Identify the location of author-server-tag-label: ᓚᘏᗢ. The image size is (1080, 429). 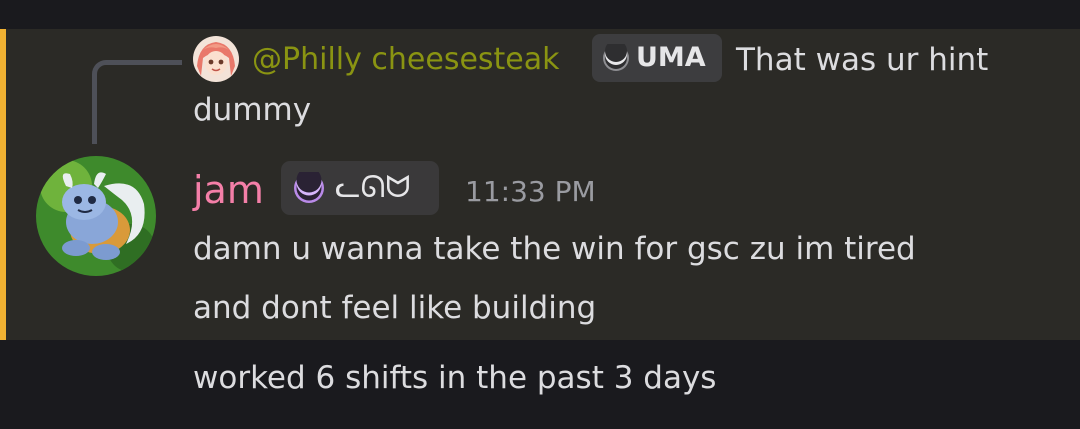
(373, 187).